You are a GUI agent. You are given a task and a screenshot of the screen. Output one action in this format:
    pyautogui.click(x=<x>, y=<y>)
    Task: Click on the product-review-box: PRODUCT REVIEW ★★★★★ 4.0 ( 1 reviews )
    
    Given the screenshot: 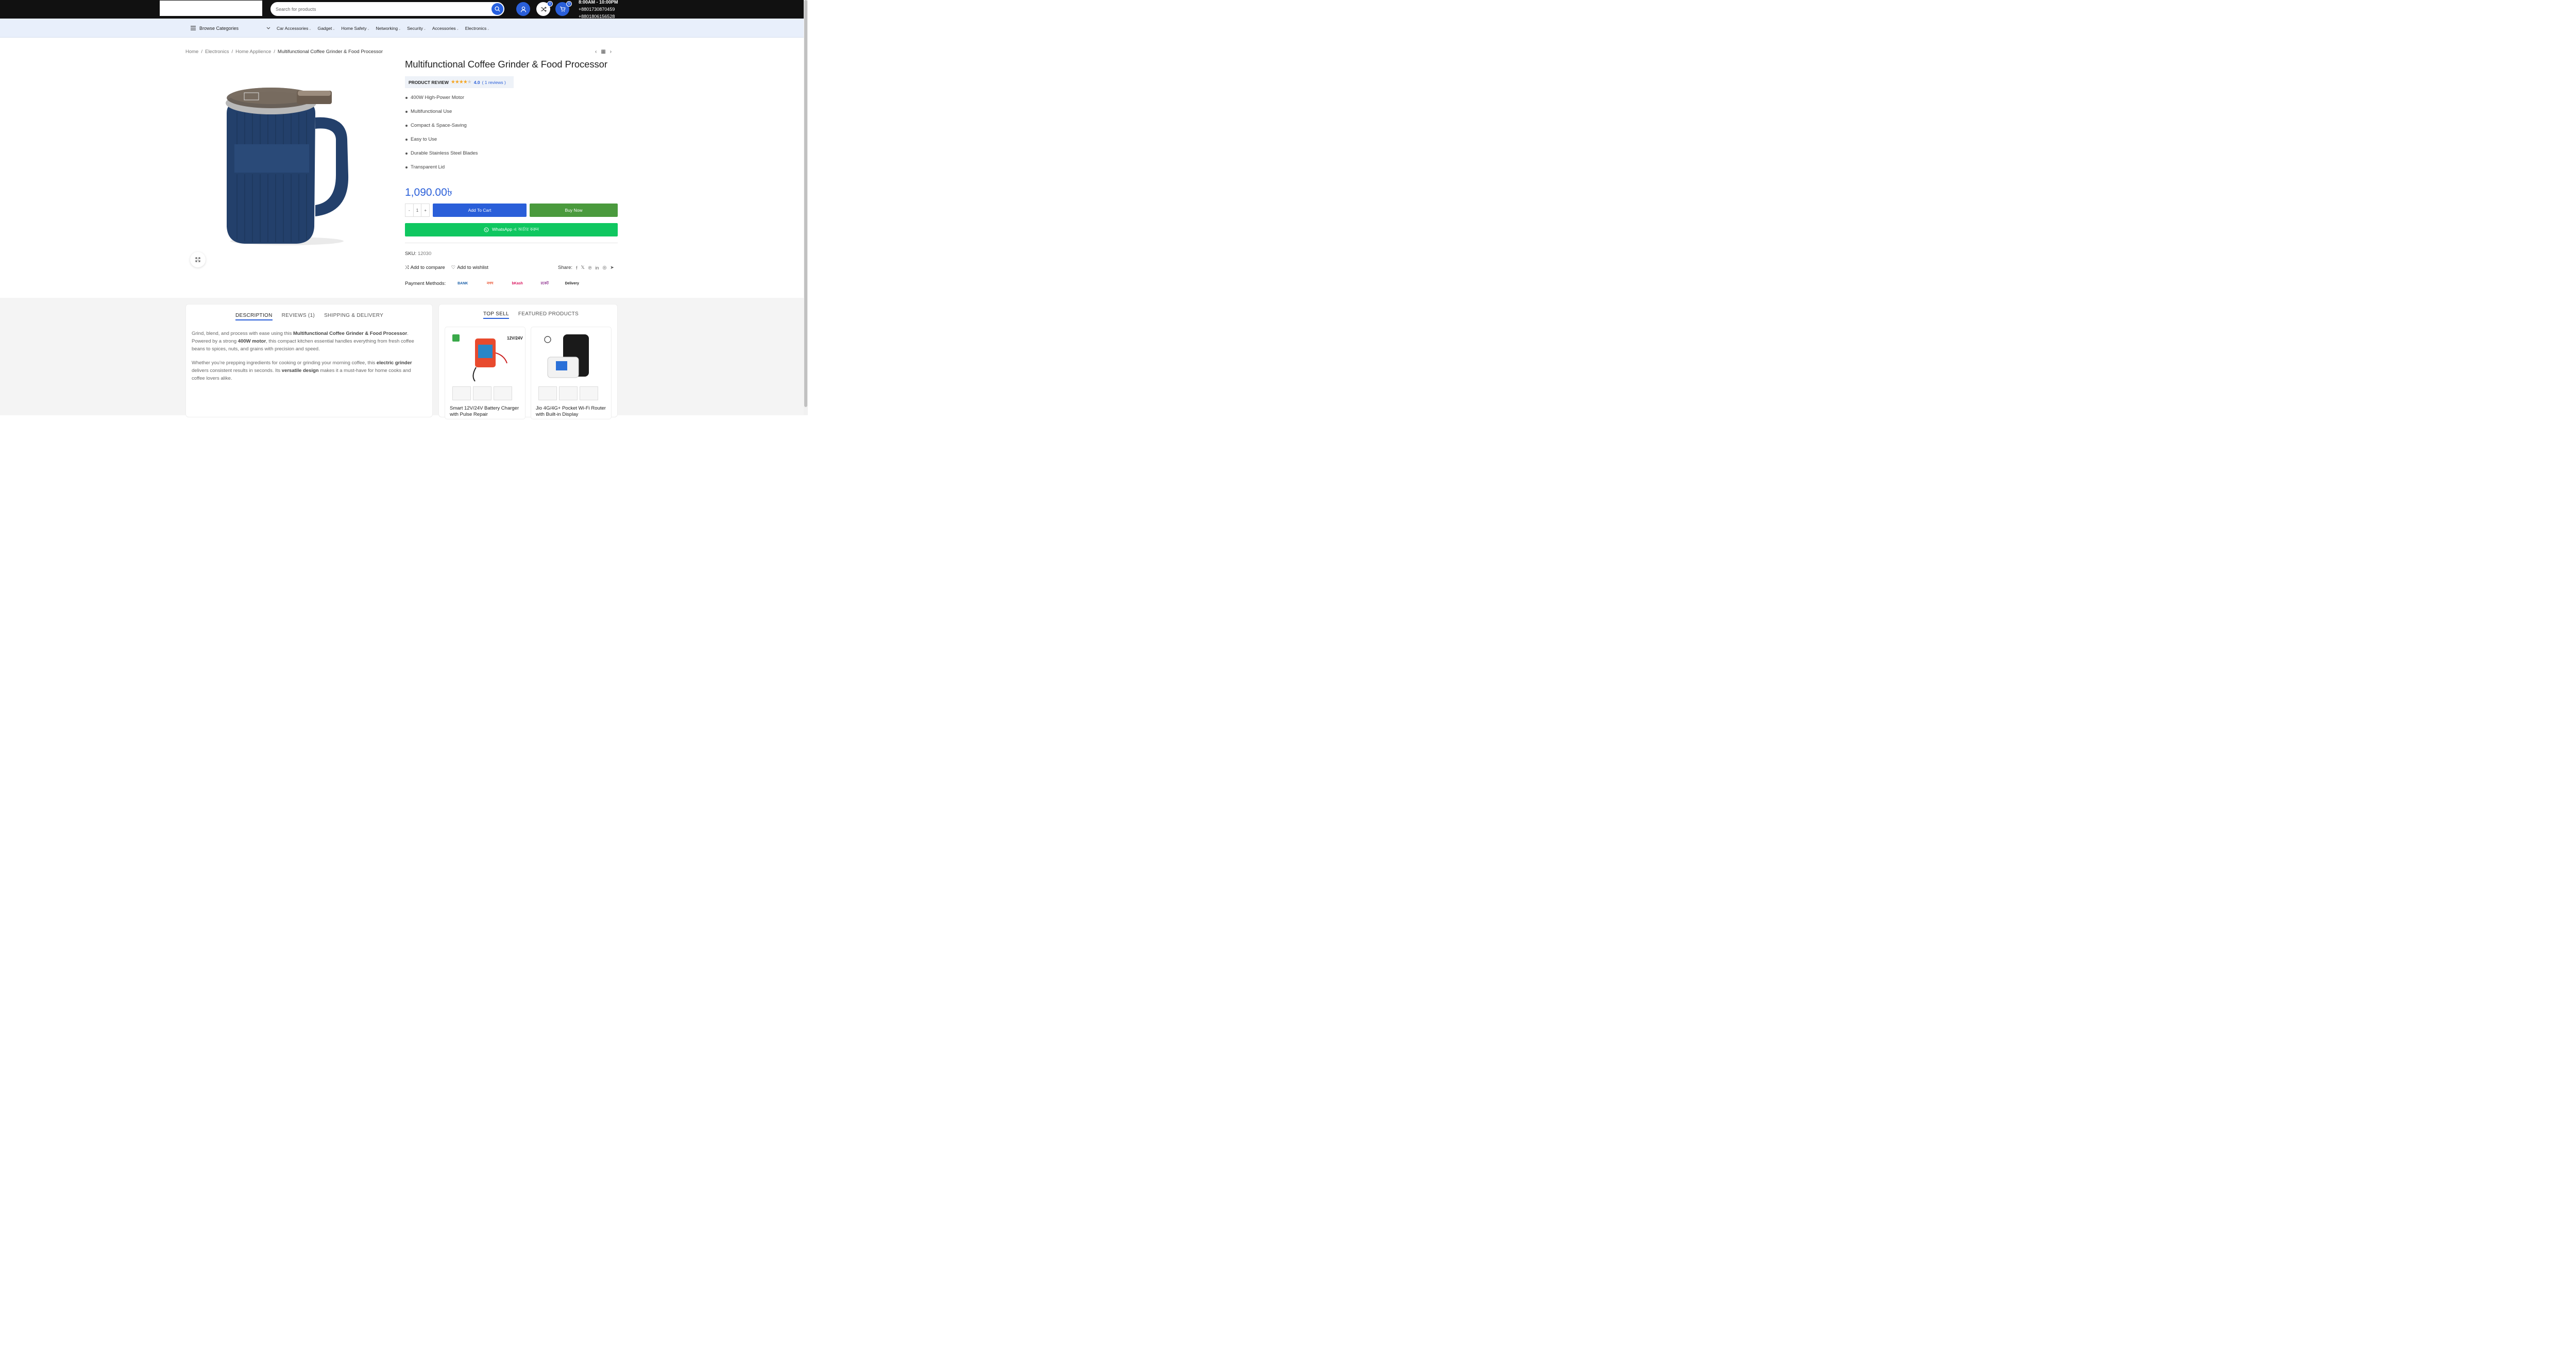 What is the action you would take?
    pyautogui.click(x=459, y=82)
    